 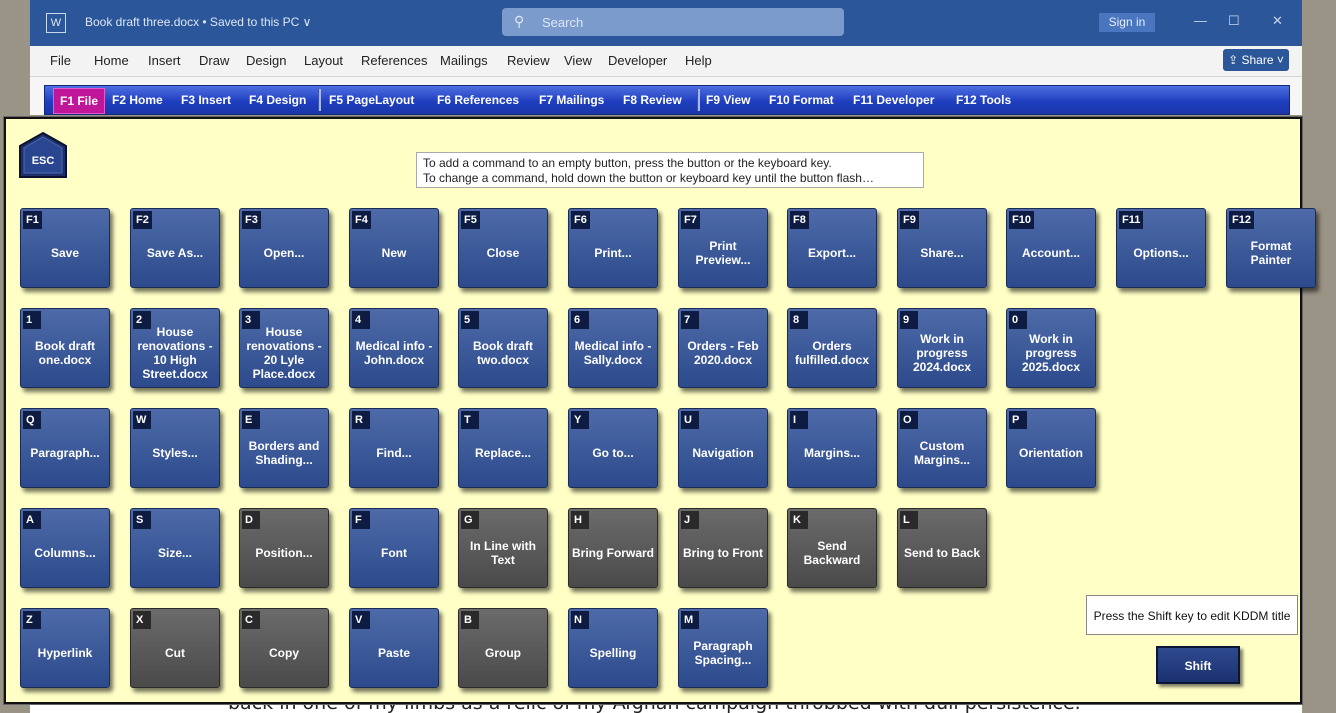 I want to click on key-button-g: G In Line with Text, so click(x=503, y=548).